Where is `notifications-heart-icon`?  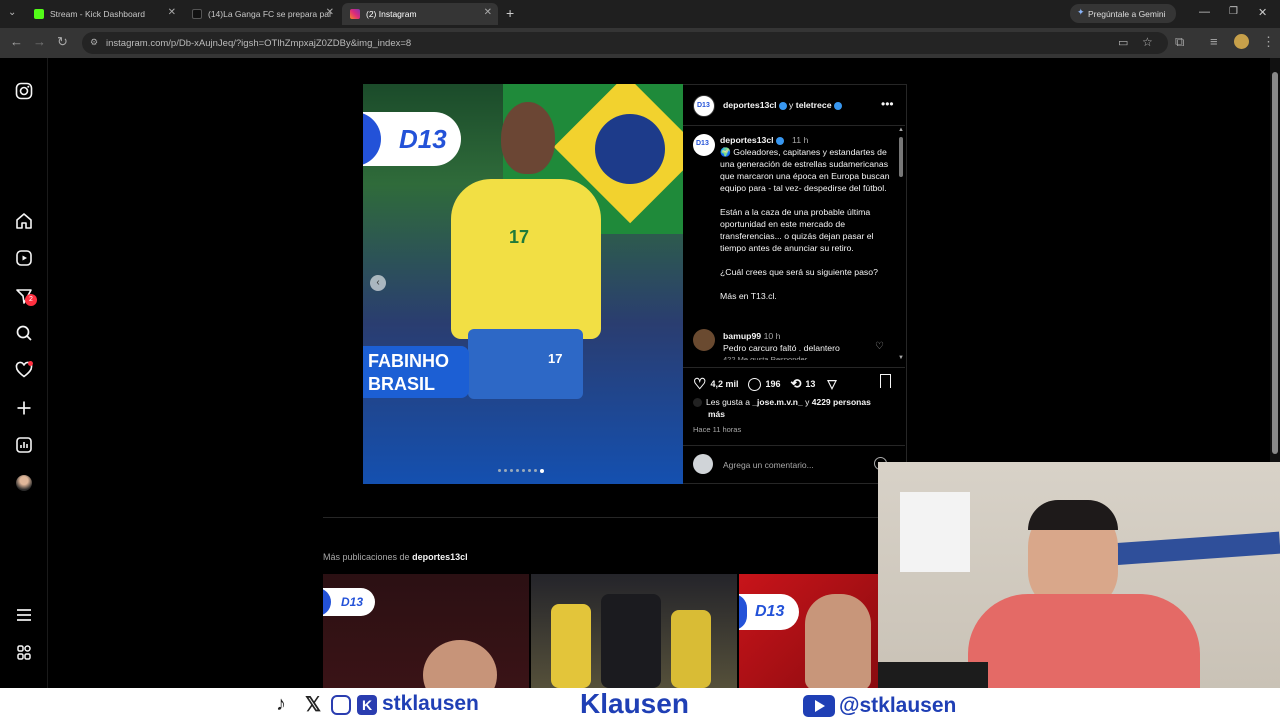 notifications-heart-icon is located at coordinates (24, 371).